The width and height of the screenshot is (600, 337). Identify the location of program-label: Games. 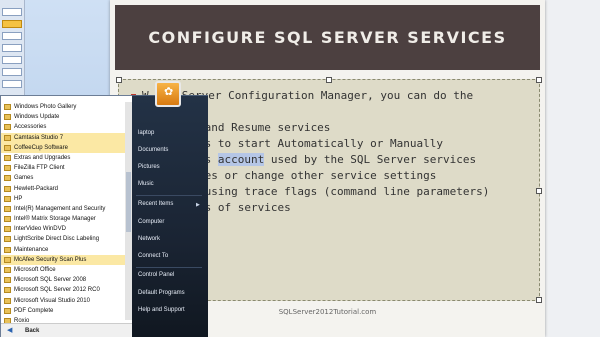
(24, 178).